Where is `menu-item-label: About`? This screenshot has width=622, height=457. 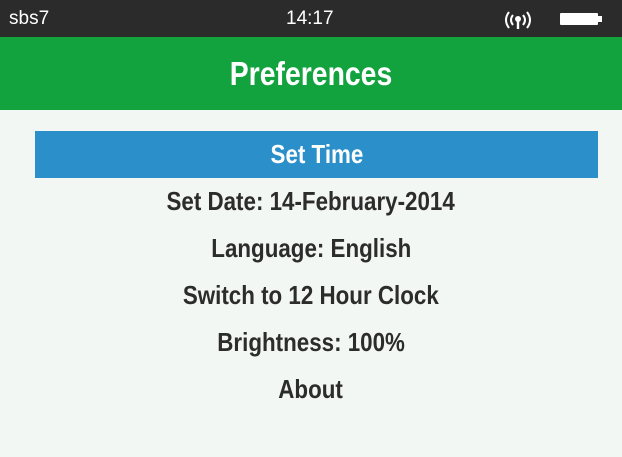
menu-item-label: About is located at coordinates (311, 389).